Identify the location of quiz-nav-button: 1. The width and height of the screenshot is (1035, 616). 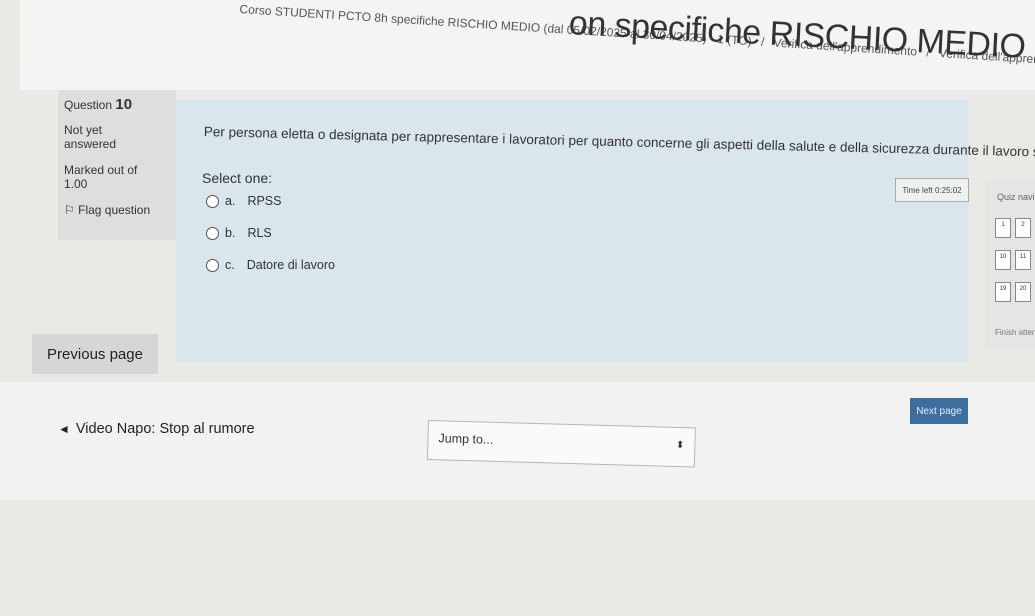
(1003, 228).